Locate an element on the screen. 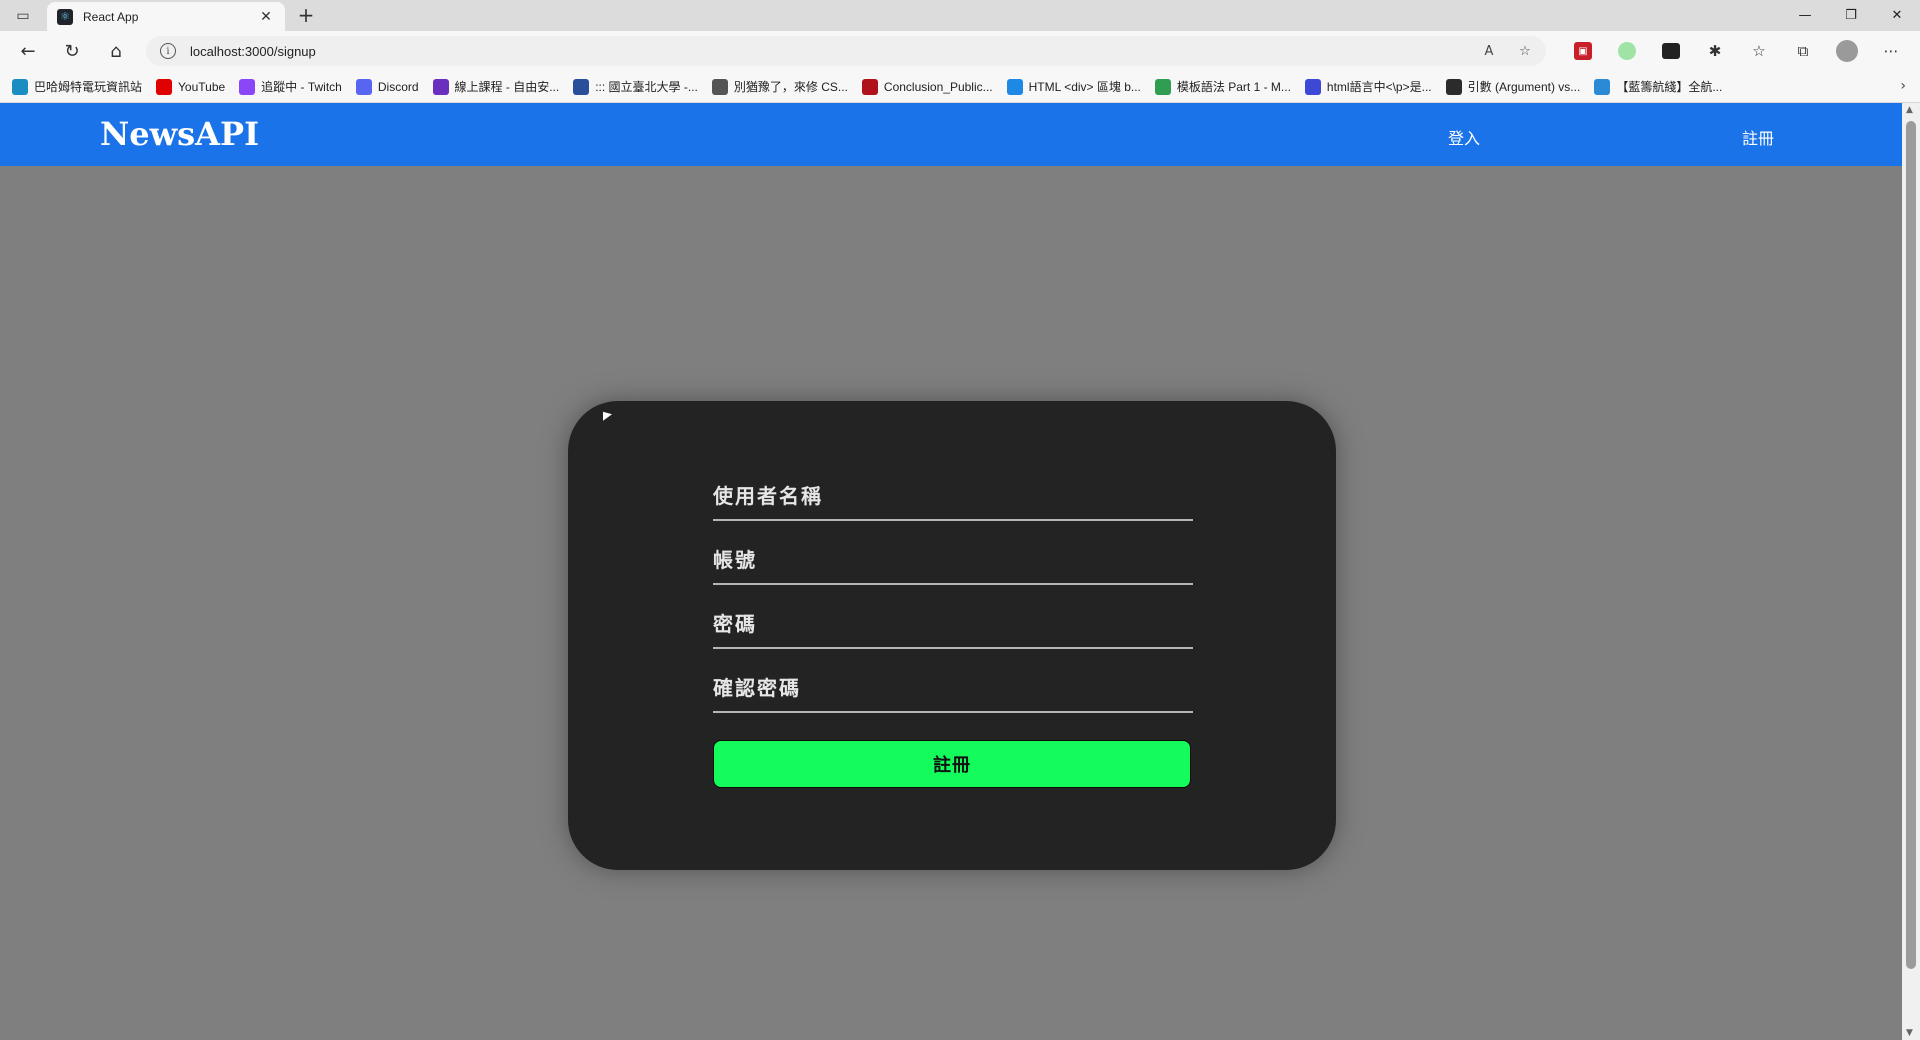  vue-icon is located at coordinates (1162, 86).